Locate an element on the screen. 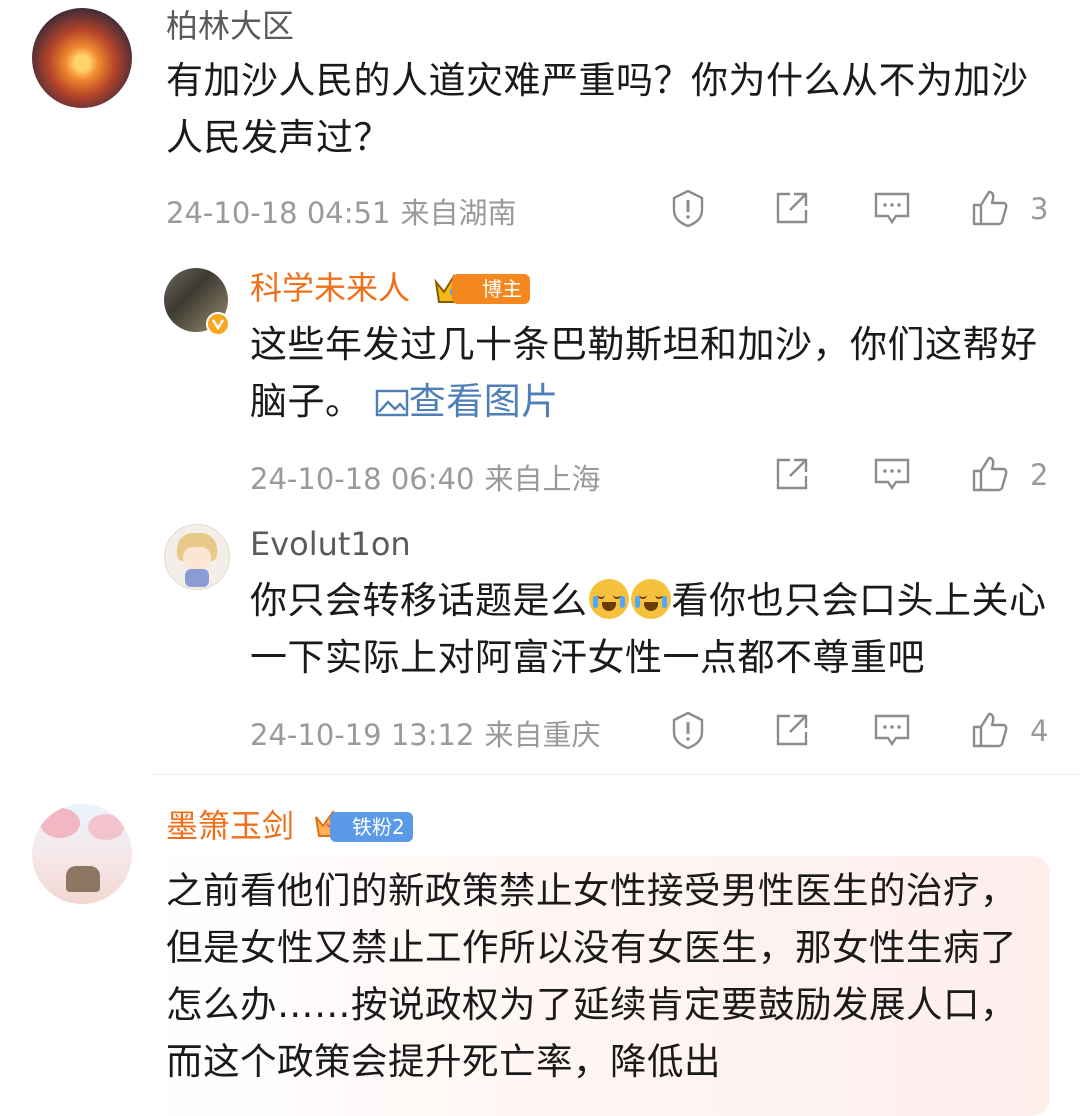 The image size is (1080, 1116). divider is located at coordinates (615, 774).